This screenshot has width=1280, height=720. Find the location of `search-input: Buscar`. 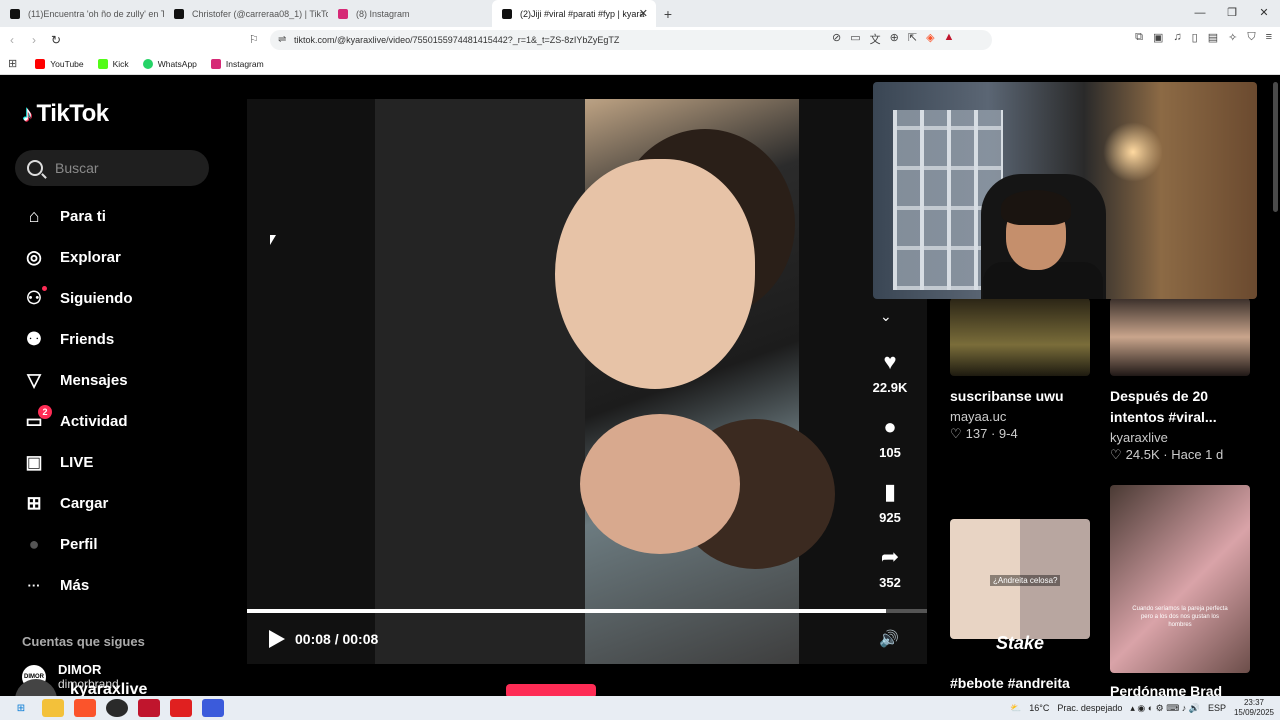

search-input: Buscar is located at coordinates (112, 168).